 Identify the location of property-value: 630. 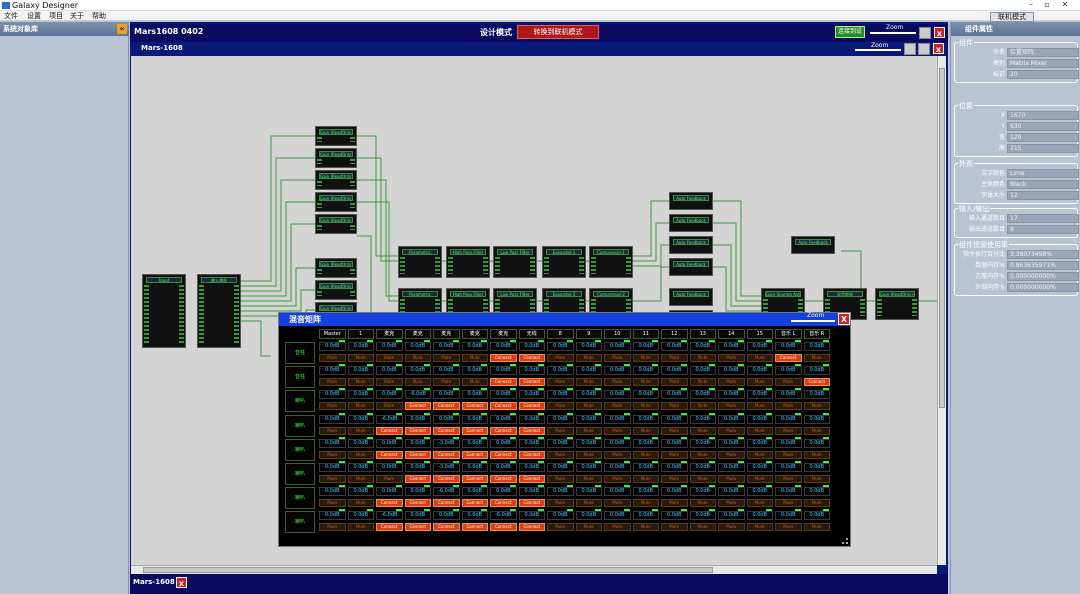
(1043, 126).